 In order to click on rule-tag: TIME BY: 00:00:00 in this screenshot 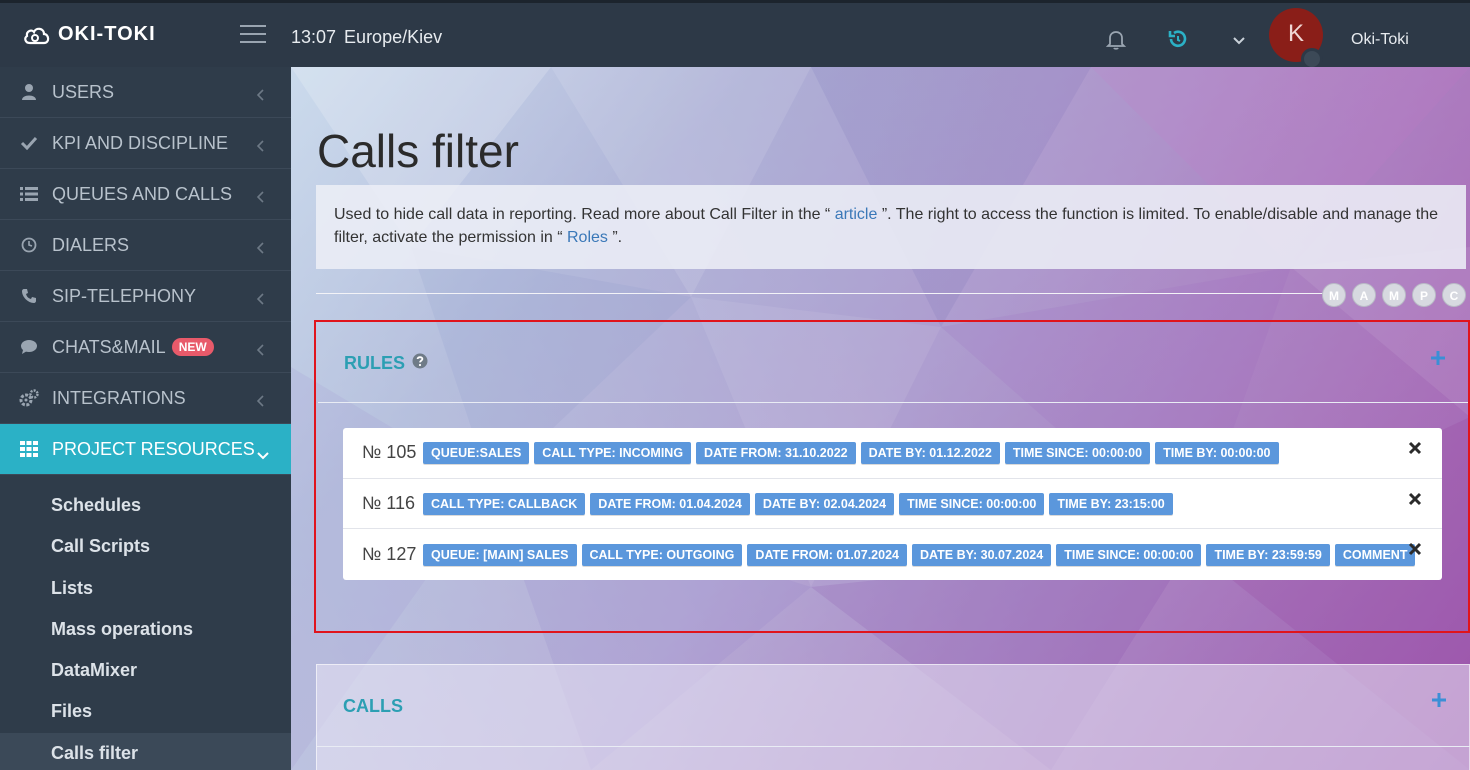, I will do `click(1217, 452)`.